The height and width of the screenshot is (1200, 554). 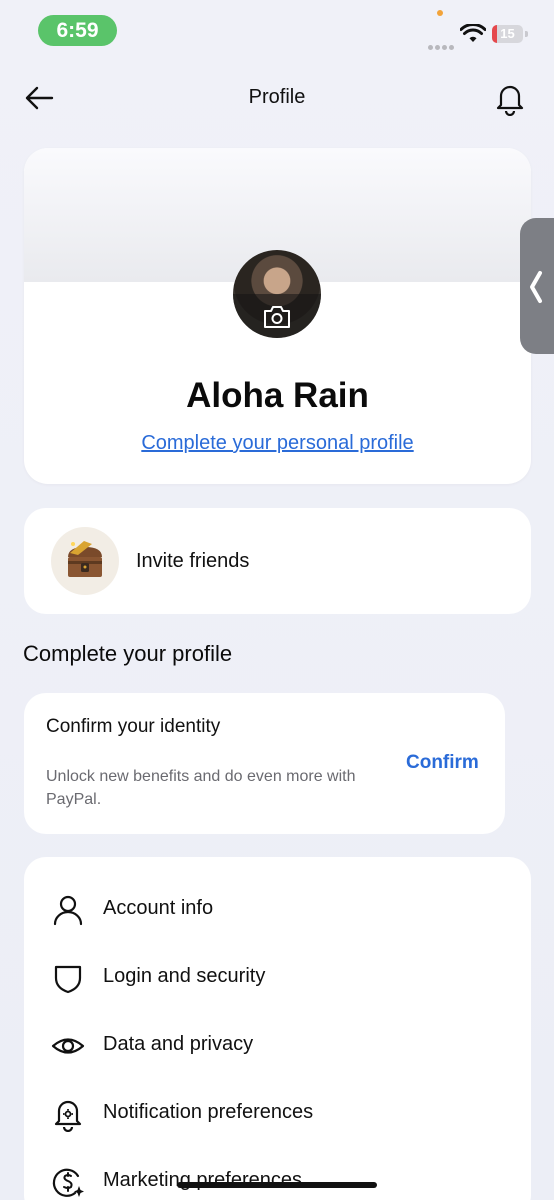 I want to click on camera-icon, so click(x=277, y=317).